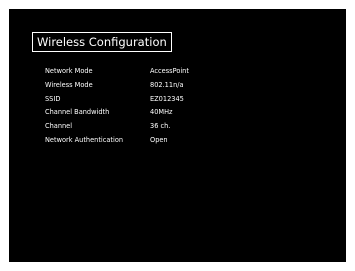  Describe the element at coordinates (84, 139) in the screenshot. I see `setting-label: Network Authentication` at that location.